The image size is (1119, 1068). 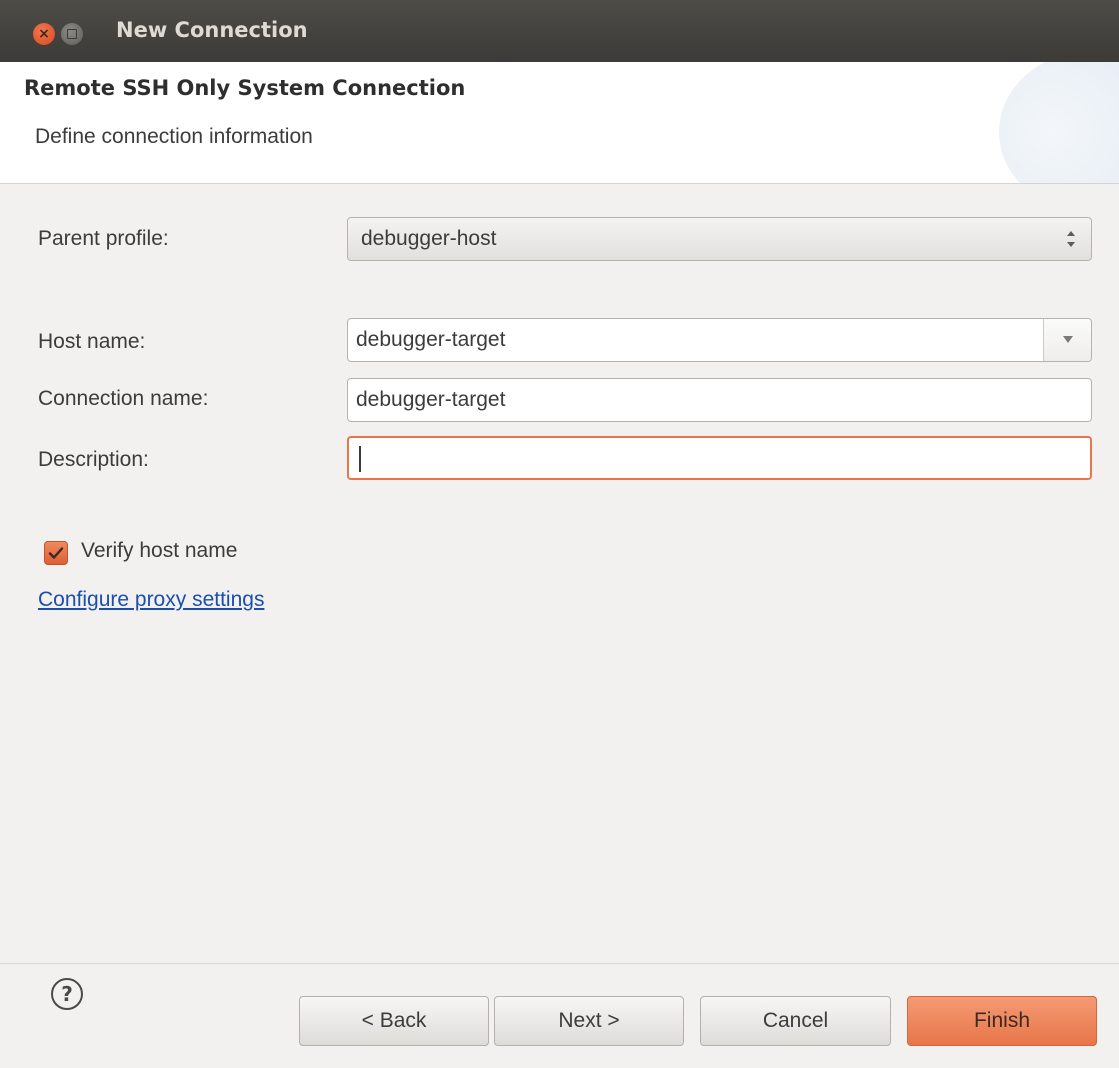 What do you see at coordinates (103, 238) in the screenshot?
I see `parent-profile-label: Parent profile:` at bounding box center [103, 238].